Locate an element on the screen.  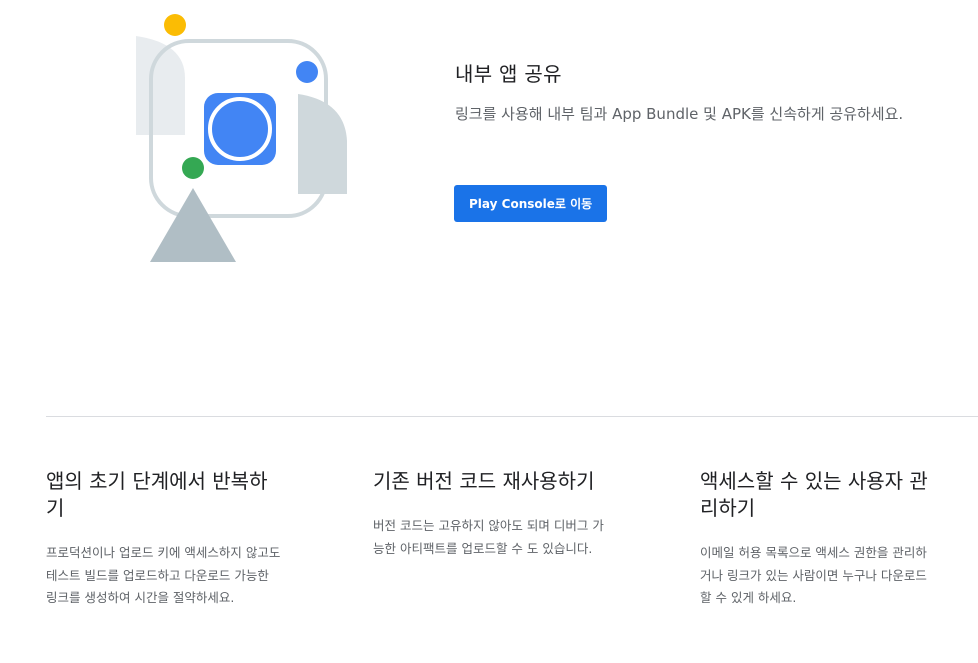
green-dot is located at coordinates (193, 168).